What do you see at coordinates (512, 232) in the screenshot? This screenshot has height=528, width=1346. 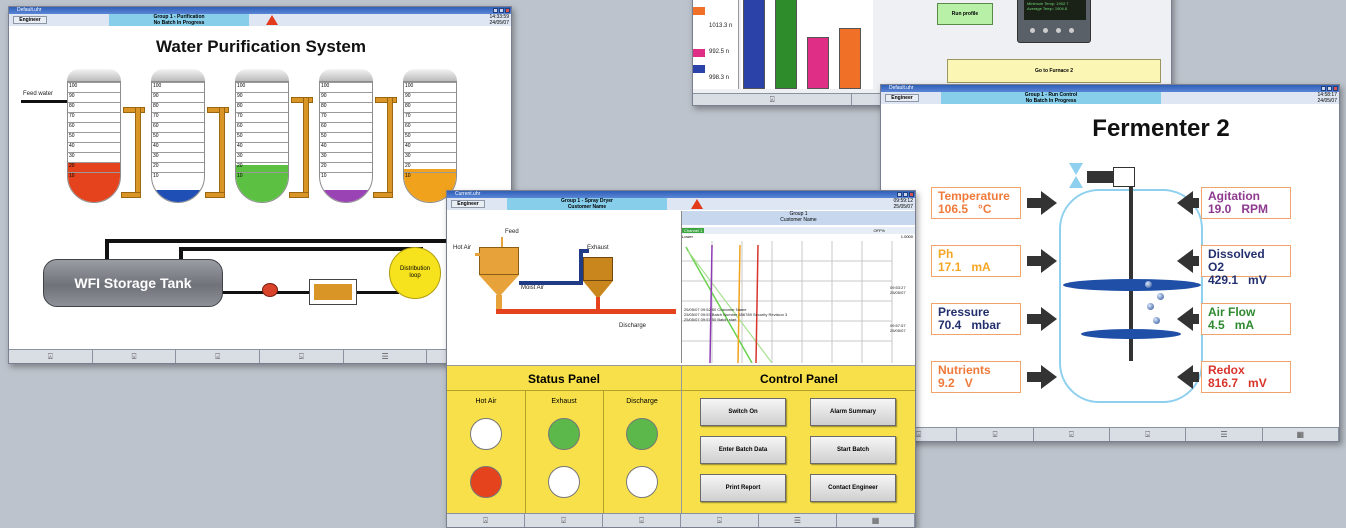 I see `feed-label: Feed` at bounding box center [512, 232].